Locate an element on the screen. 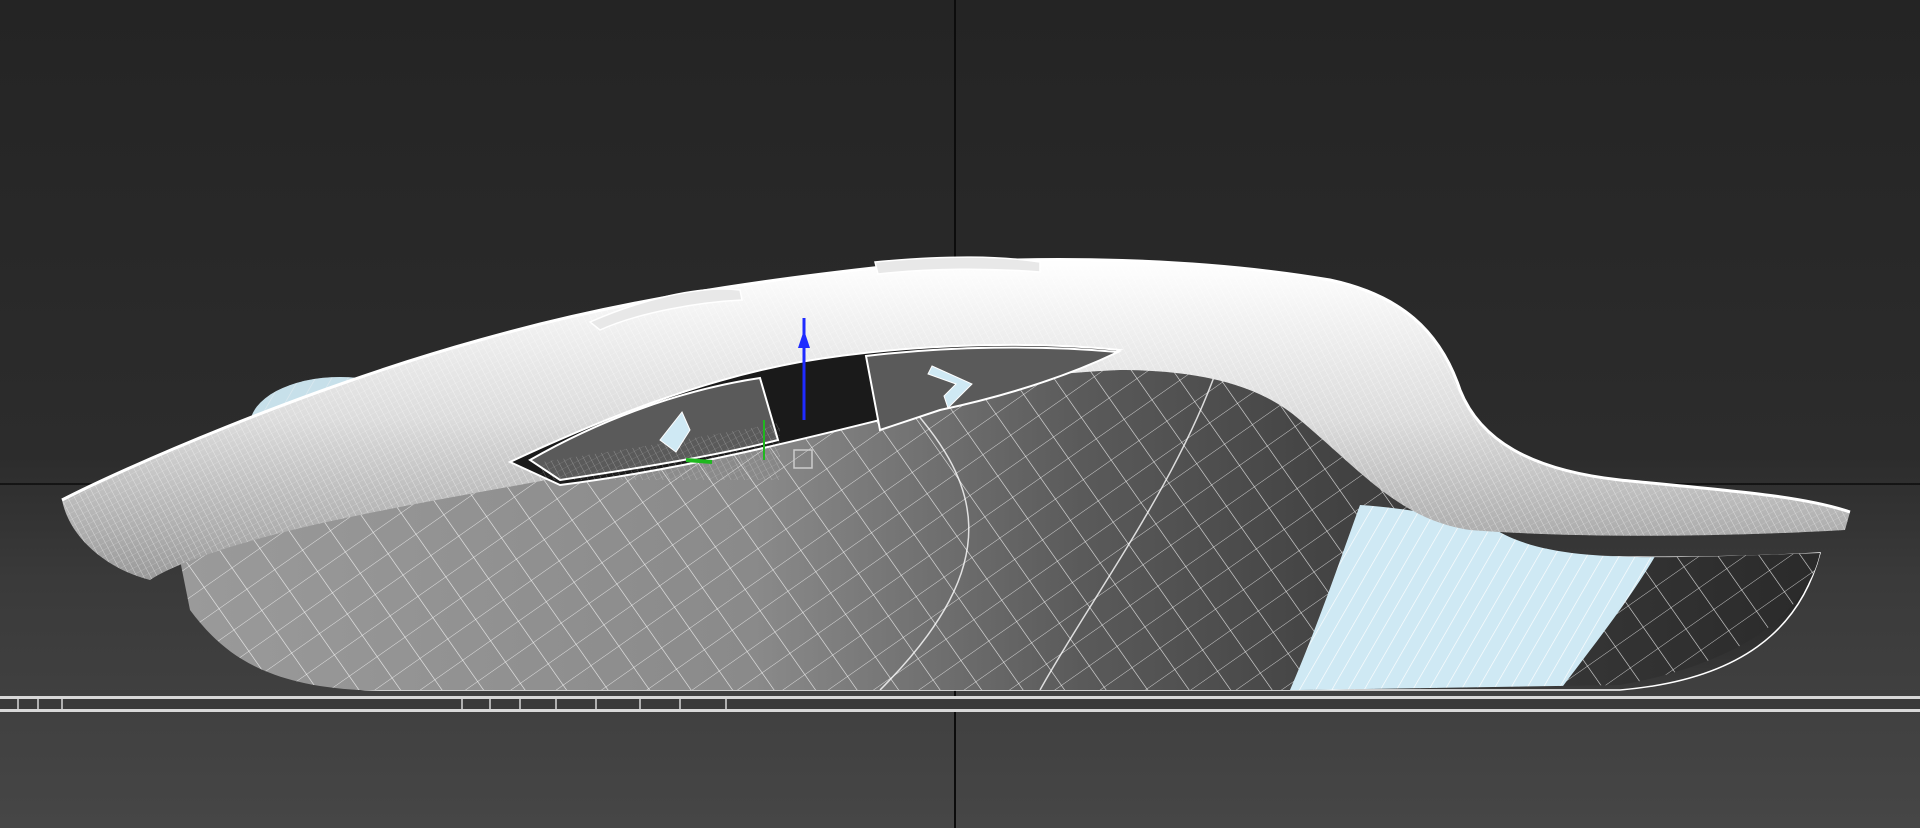  gizmo-y-axis is located at coordinates (699, 461).